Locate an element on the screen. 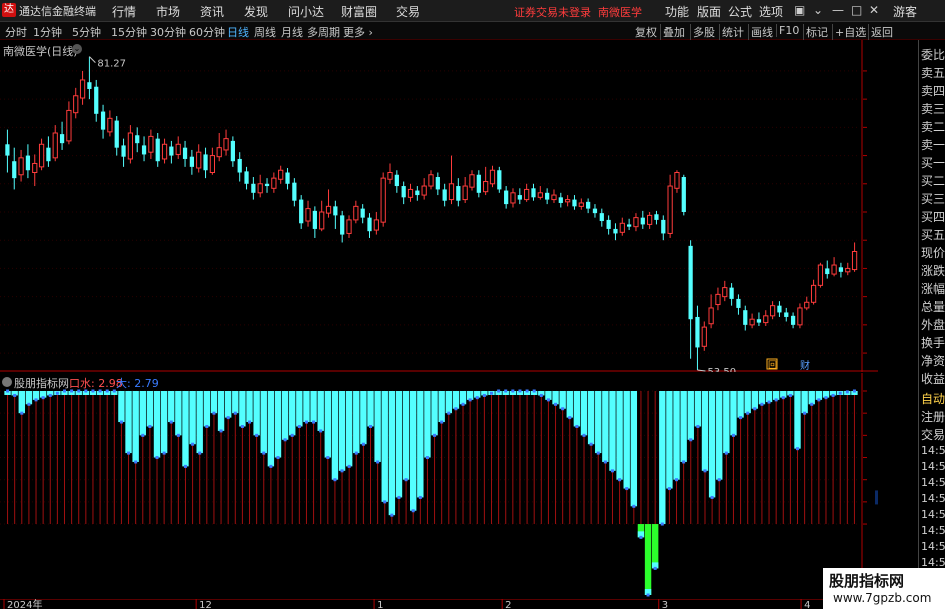 This screenshot has height=609, width=945. tool-back: 返回 is located at coordinates (881, 32).